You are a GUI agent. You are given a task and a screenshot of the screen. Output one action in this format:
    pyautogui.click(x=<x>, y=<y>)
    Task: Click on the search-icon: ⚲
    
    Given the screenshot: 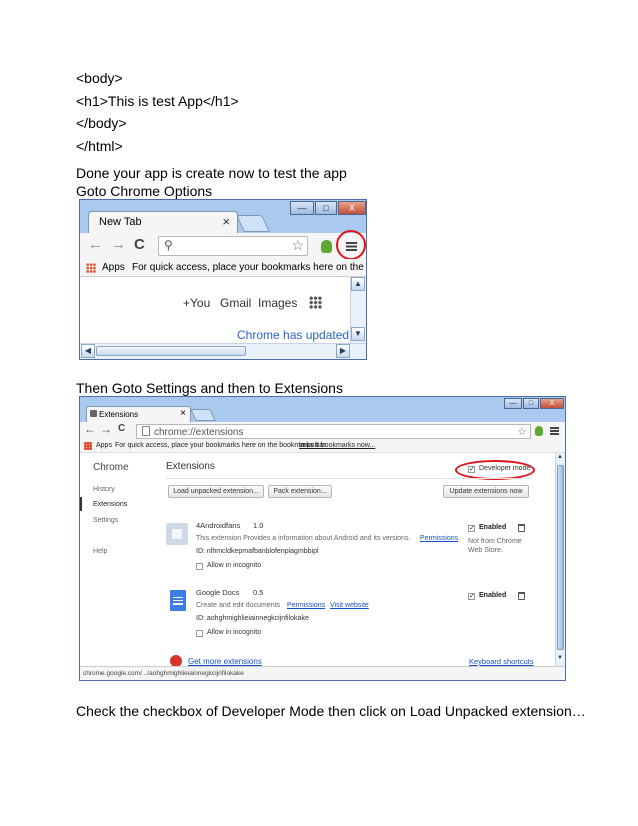 What is the action you would take?
    pyautogui.click(x=168, y=245)
    